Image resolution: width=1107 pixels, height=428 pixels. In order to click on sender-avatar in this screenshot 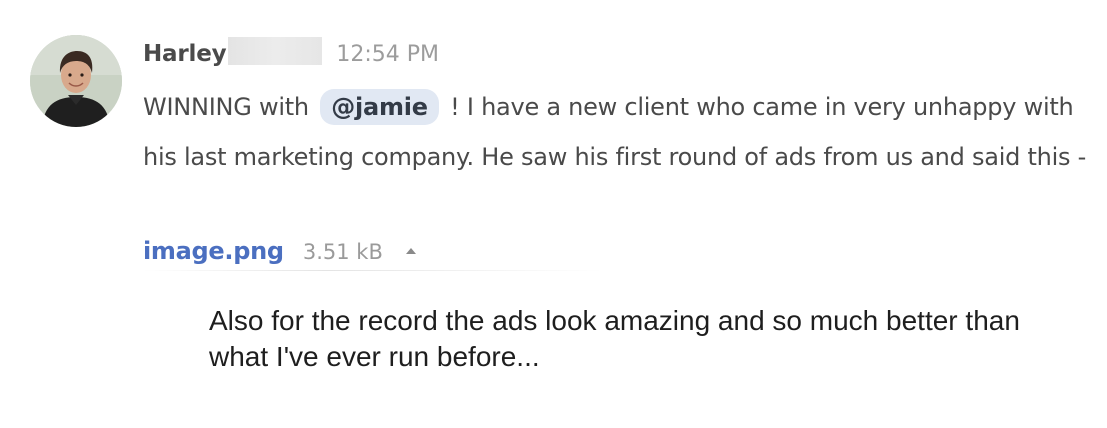, I will do `click(76, 81)`.